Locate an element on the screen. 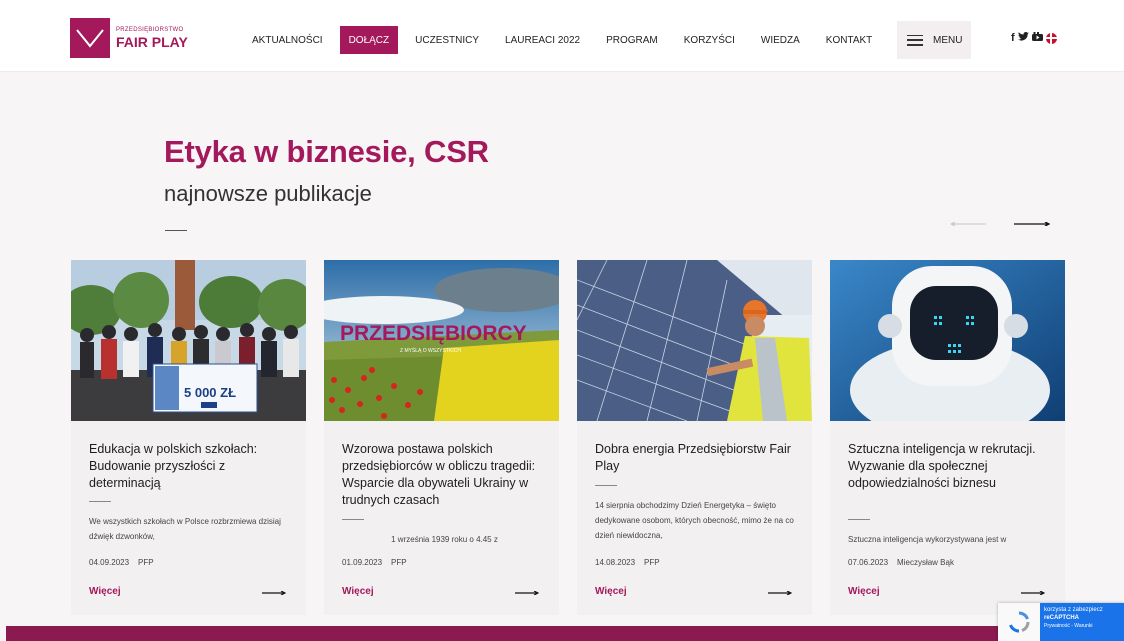  menu-button-label: MENU is located at coordinates (948, 40).